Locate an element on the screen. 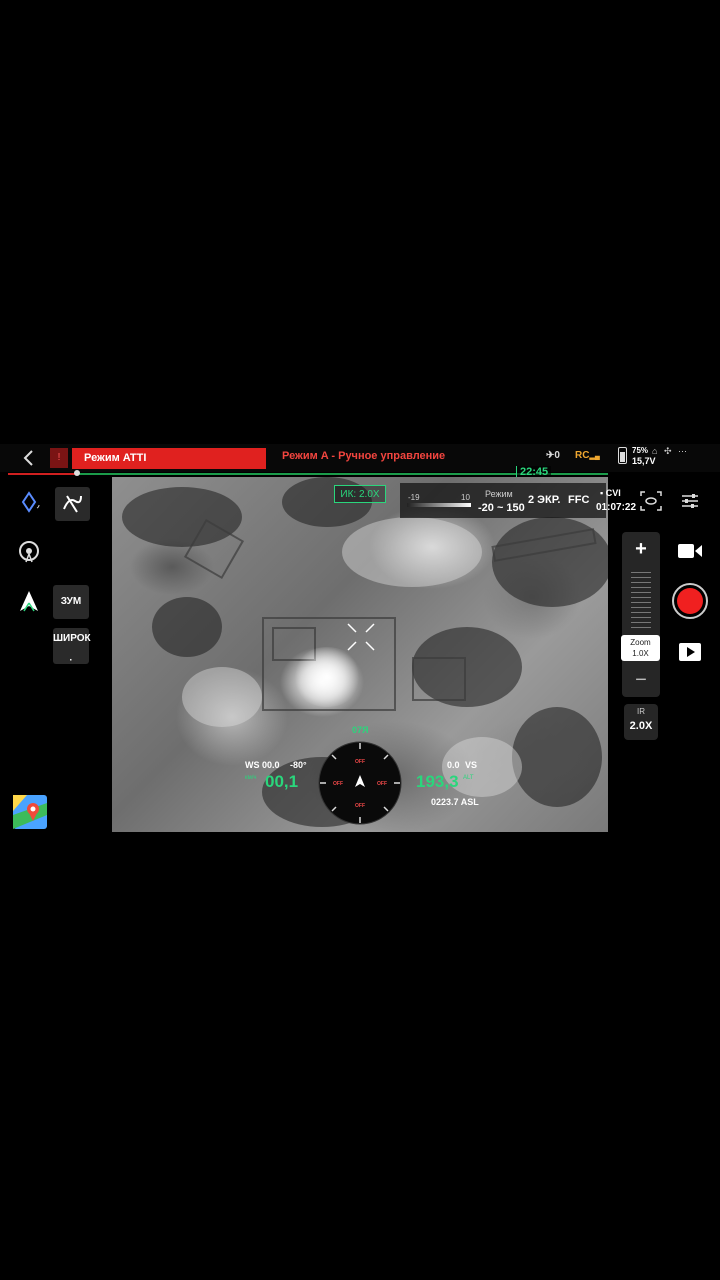 The height and width of the screenshot is (1280, 720). zoom-indicator: Zoom 1.0X is located at coordinates (640, 648).